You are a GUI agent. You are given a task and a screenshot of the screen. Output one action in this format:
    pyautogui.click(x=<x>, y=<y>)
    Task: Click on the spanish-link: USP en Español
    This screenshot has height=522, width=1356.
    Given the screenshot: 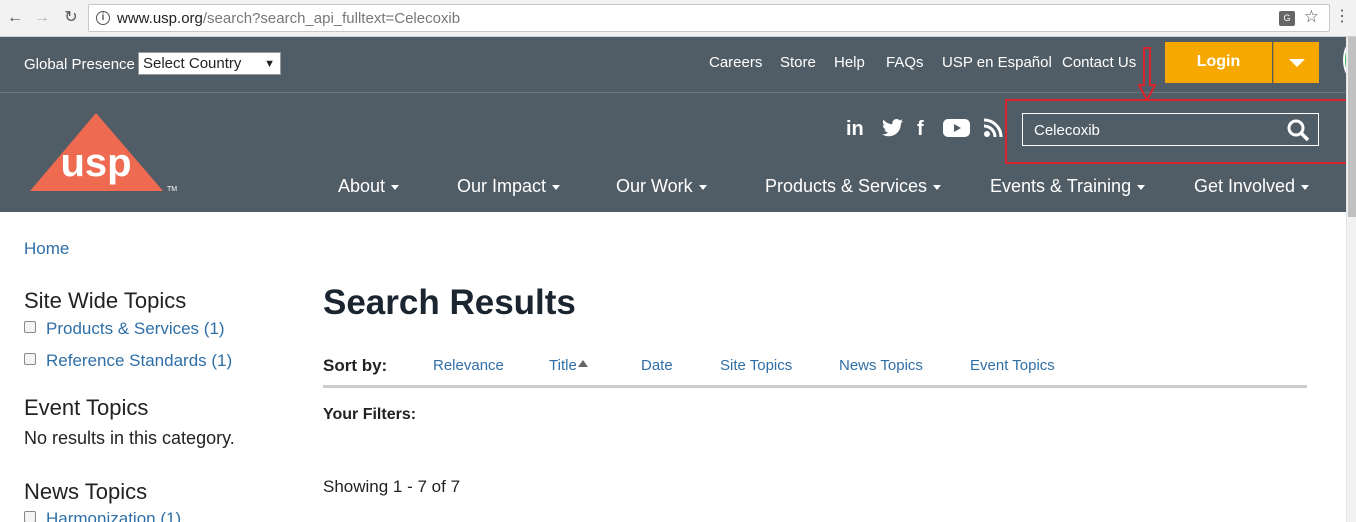 What is the action you would take?
    pyautogui.click(x=997, y=62)
    